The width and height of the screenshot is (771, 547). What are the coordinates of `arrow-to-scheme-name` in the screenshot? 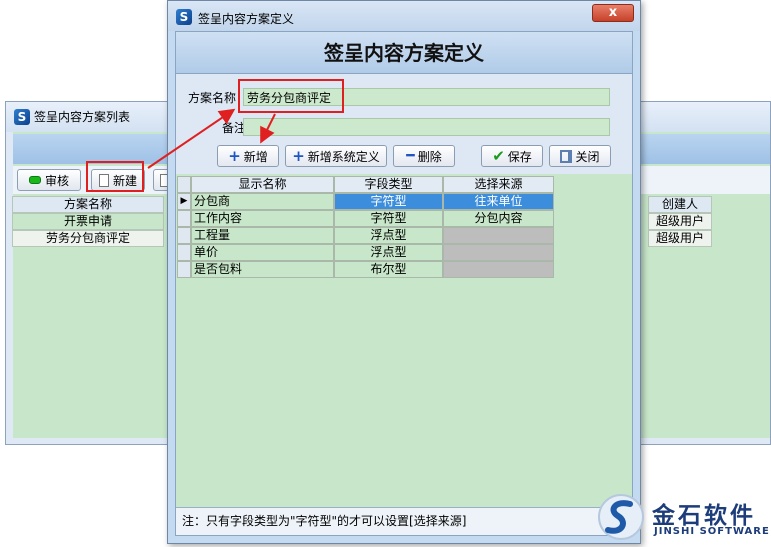 It's located at (191, 138).